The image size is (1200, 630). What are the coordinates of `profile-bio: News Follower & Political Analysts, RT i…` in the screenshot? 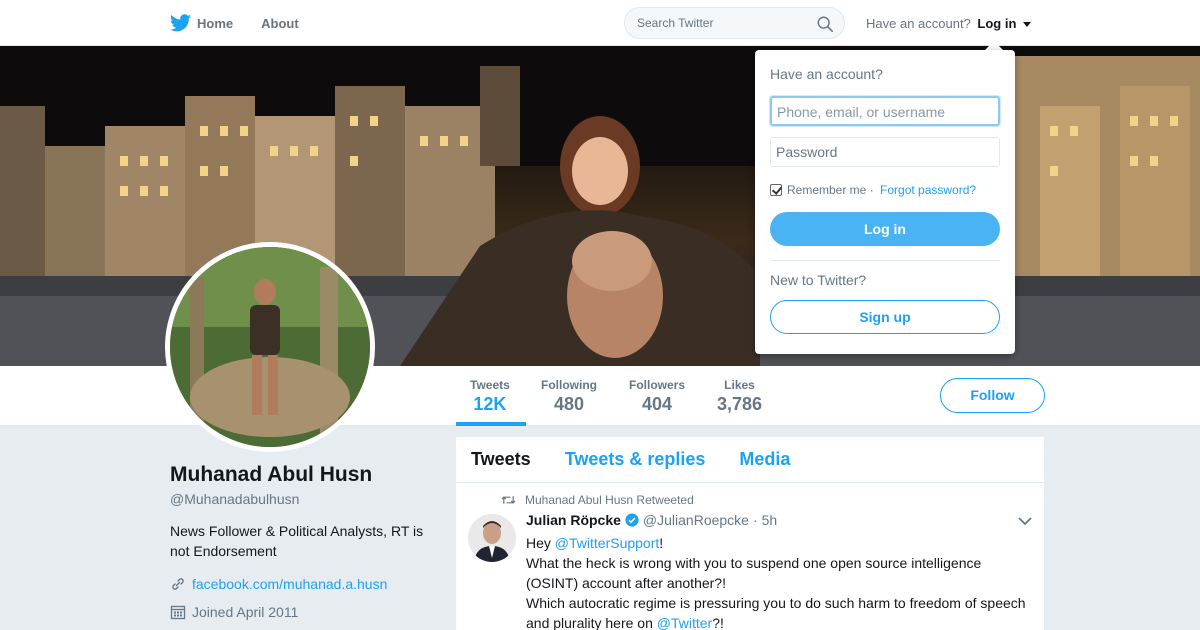 It's located at (297, 541).